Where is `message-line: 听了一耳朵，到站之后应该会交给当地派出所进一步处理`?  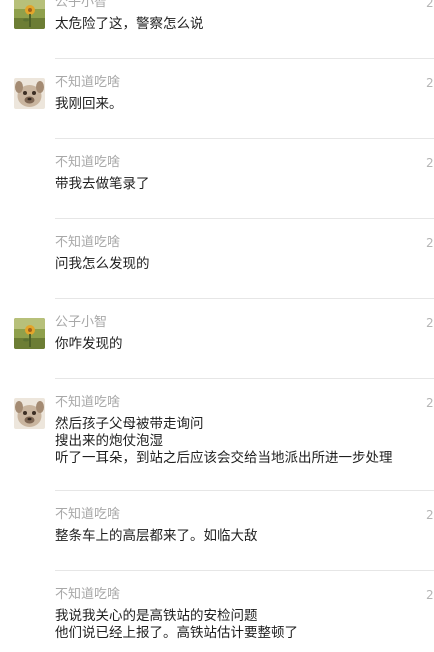
message-line: 听了一耳朵，到站之后应该会交给当地派出所进一步处理 is located at coordinates (224, 458).